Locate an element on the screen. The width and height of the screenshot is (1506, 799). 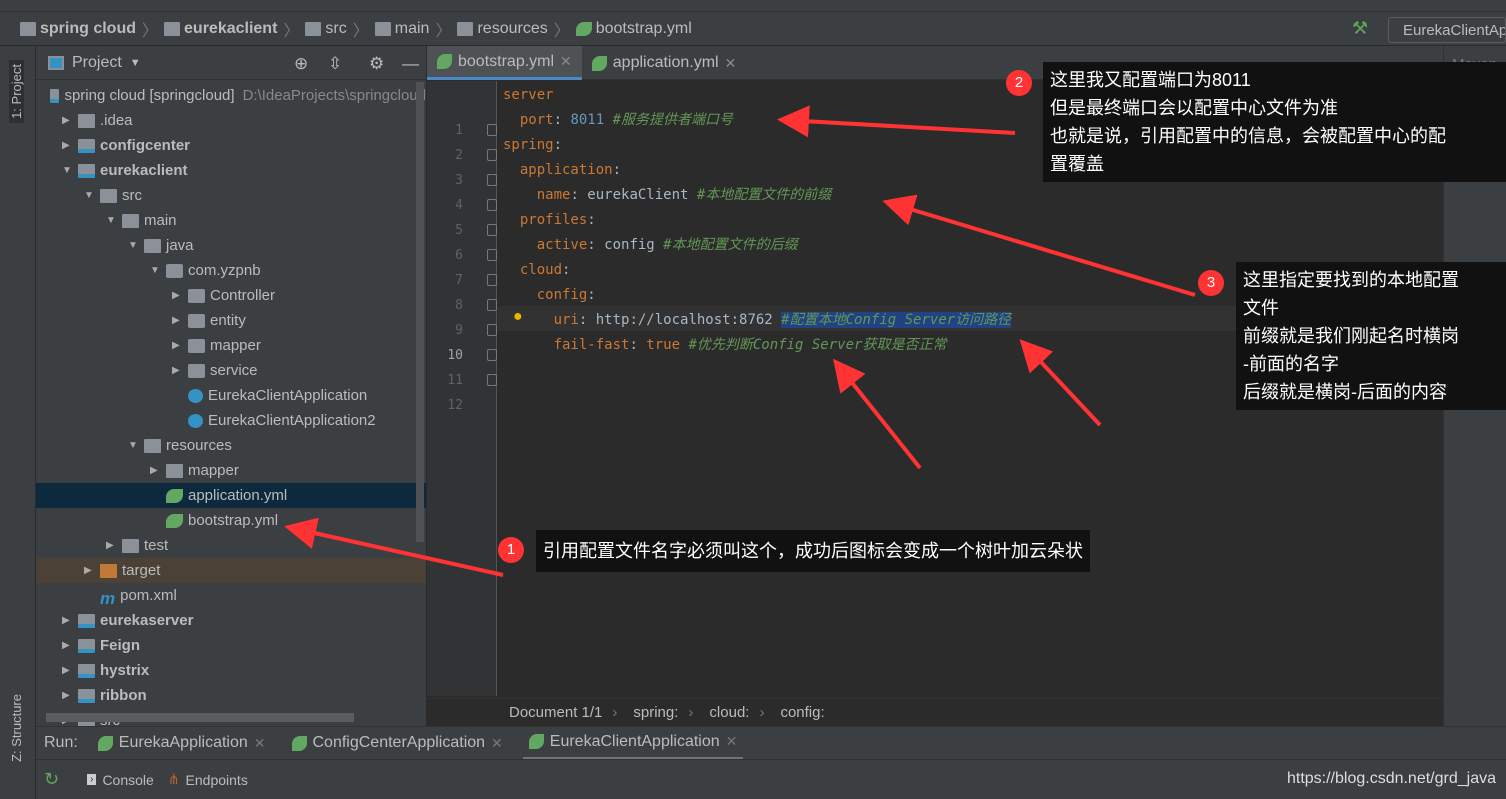
callout-line: 前缀就是我们刚起名时横岗 is located at coordinates (1351, 336).